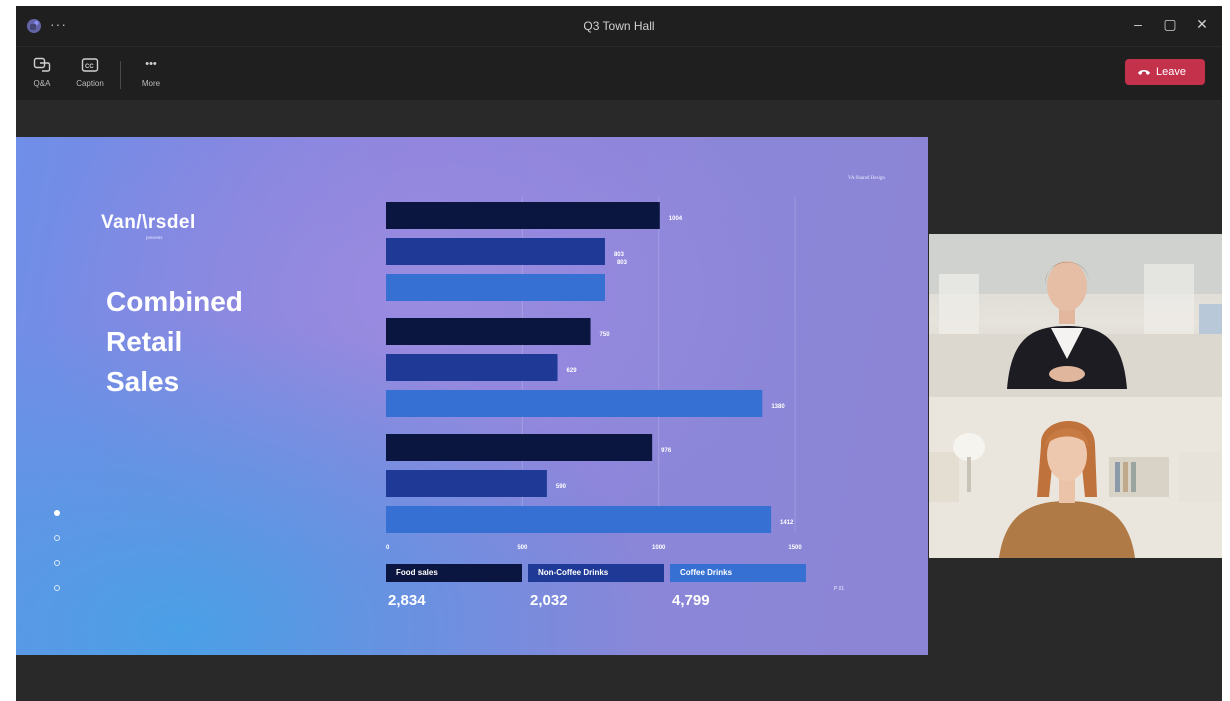 Image resolution: width=1230 pixels, height=701 pixels. I want to click on x-tick-label: 500, so click(522, 548).